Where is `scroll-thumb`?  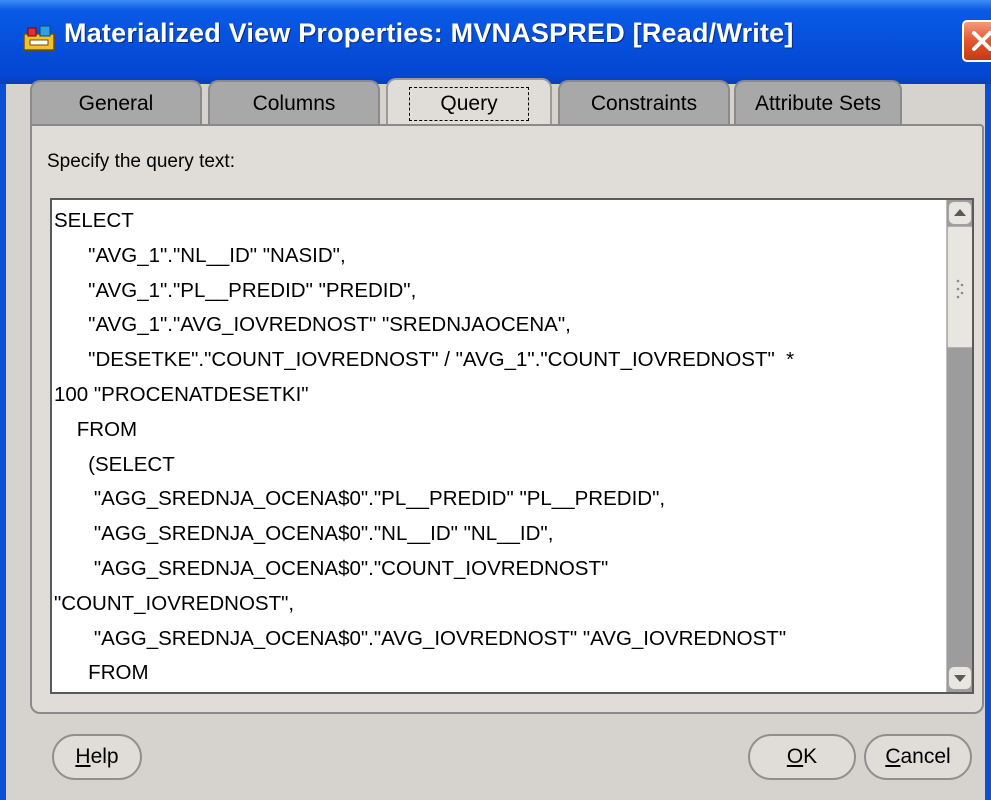 scroll-thumb is located at coordinates (959, 287).